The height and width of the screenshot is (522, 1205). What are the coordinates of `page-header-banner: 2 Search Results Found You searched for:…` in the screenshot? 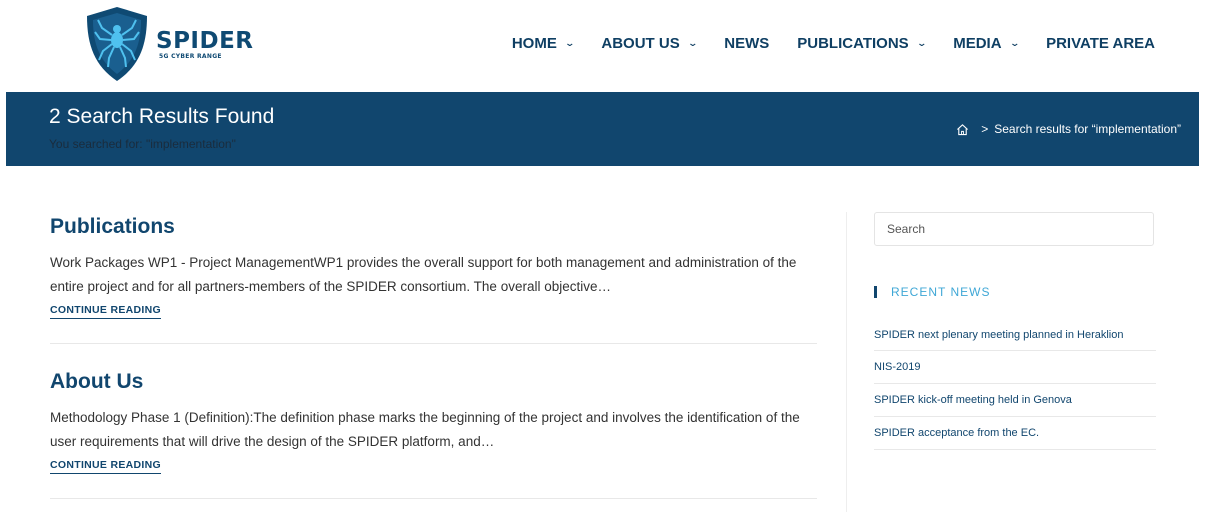 It's located at (602, 129).